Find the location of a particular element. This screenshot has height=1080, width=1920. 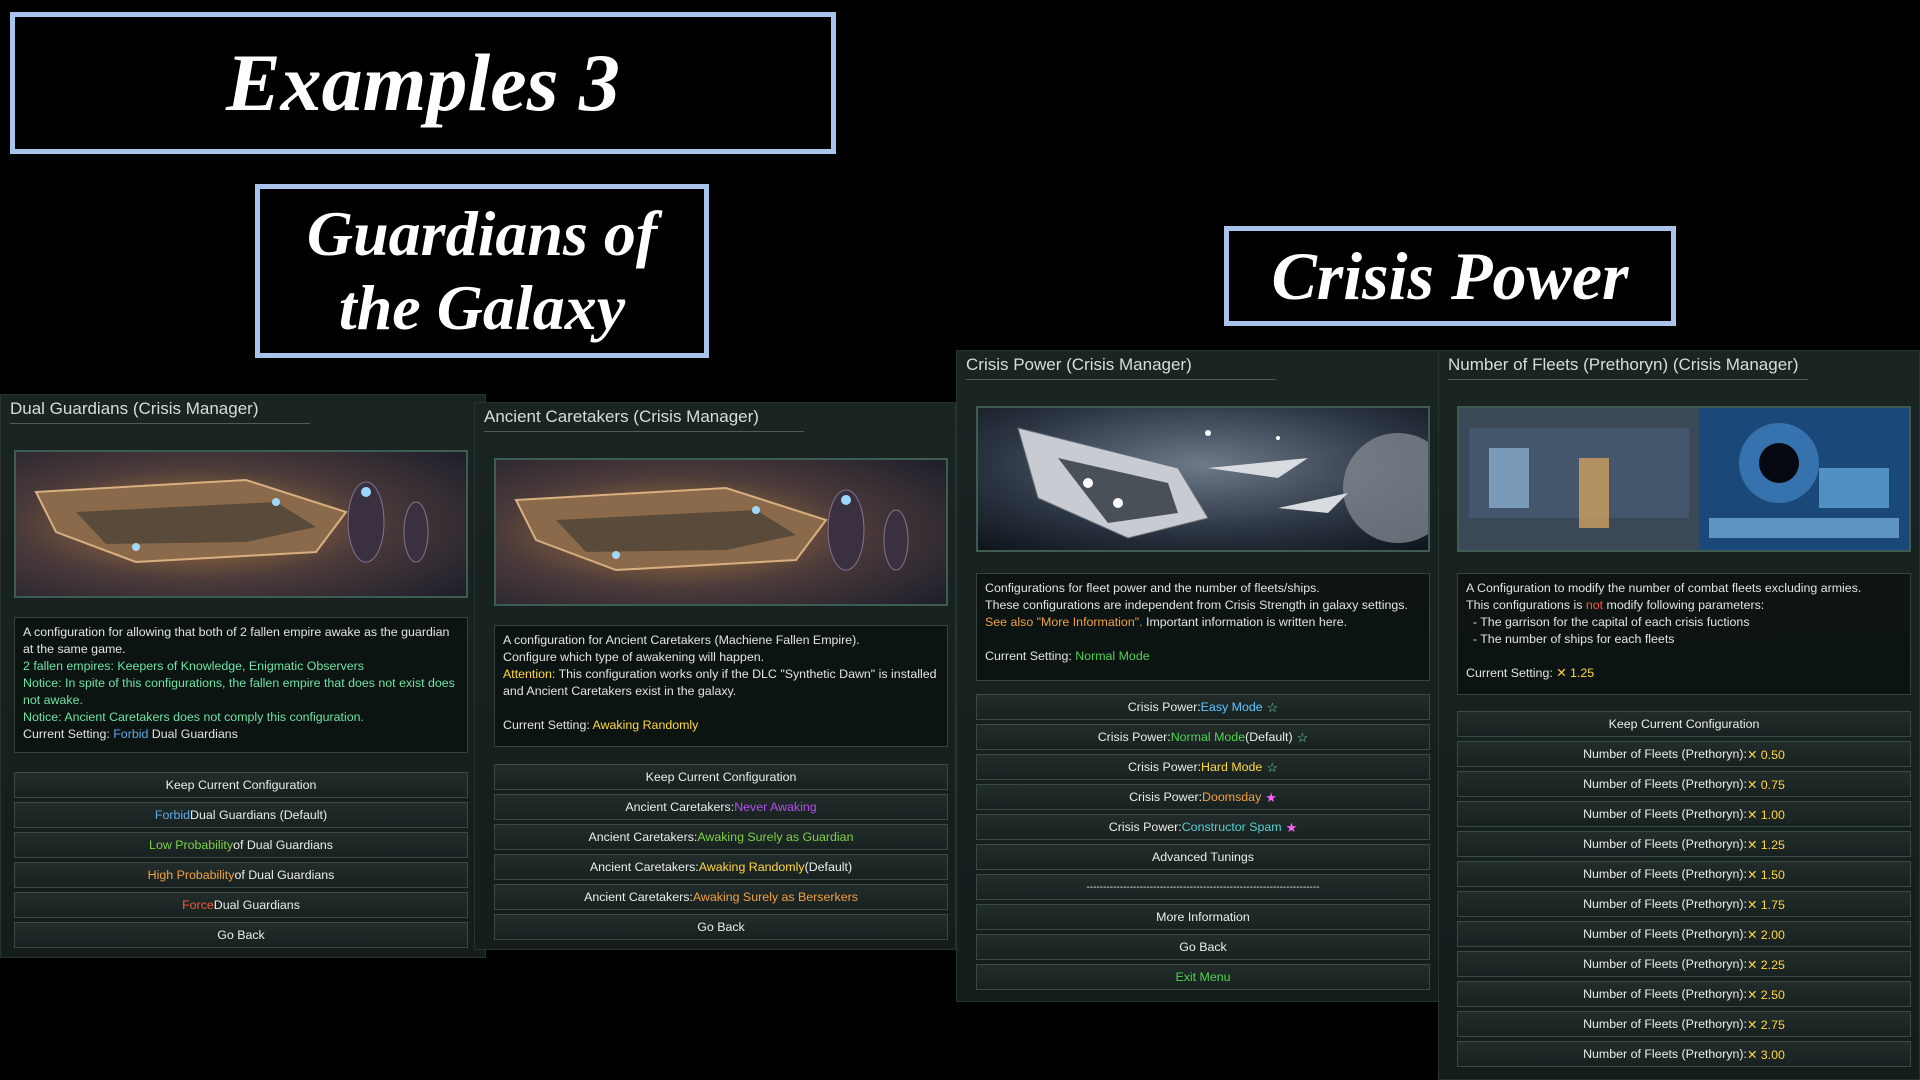

fleet-multiplier-button: Number of Fleets (Prethoryn): ✕ 2.50 is located at coordinates (1684, 994).